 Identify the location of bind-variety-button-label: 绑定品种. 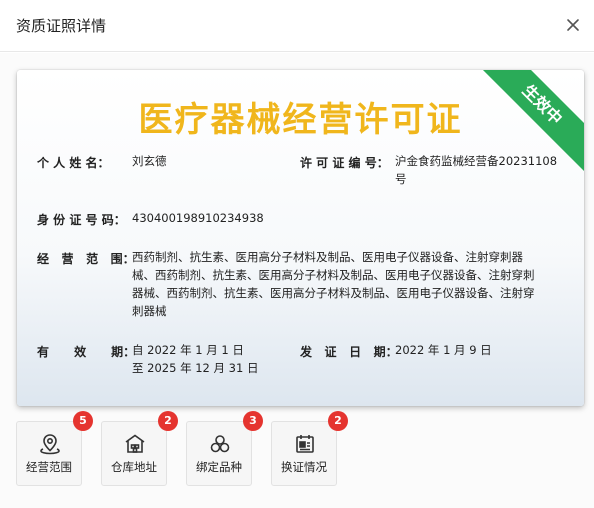
(219, 467).